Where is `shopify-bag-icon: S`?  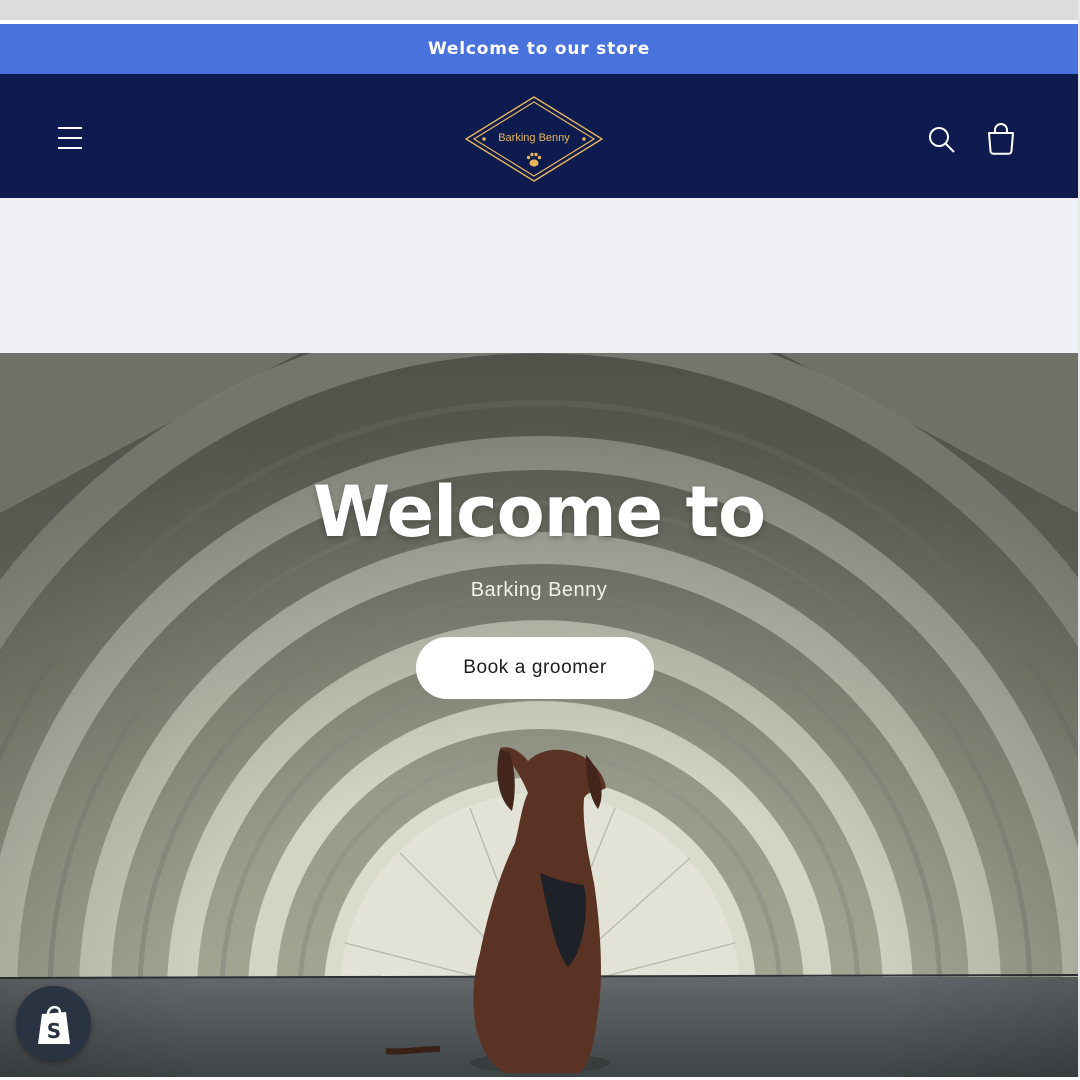 shopify-bag-icon: S is located at coordinates (53, 1024).